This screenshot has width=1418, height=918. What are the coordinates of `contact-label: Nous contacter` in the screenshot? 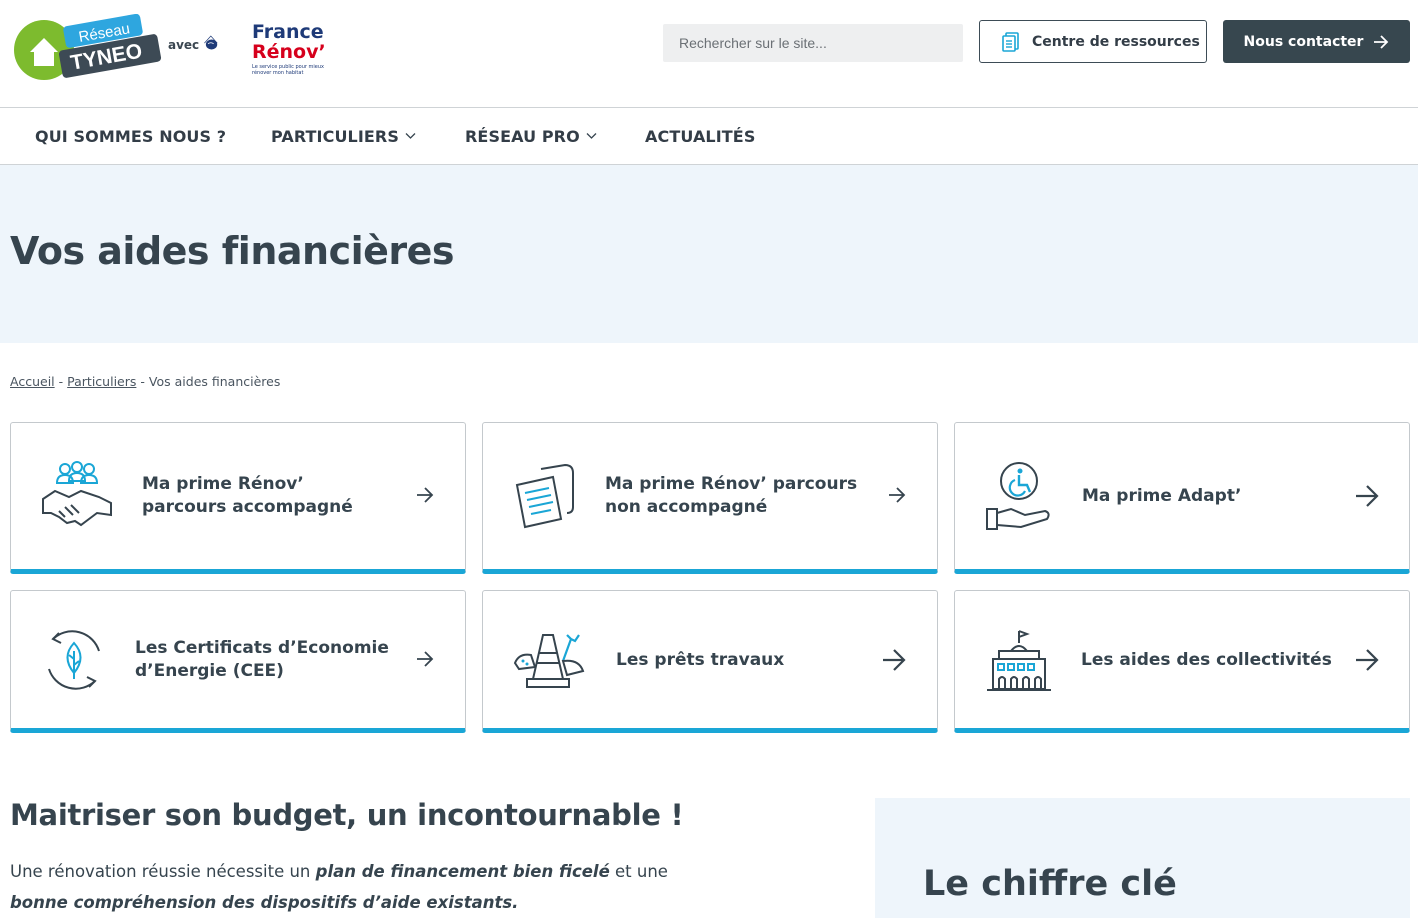 It's located at (1303, 41).